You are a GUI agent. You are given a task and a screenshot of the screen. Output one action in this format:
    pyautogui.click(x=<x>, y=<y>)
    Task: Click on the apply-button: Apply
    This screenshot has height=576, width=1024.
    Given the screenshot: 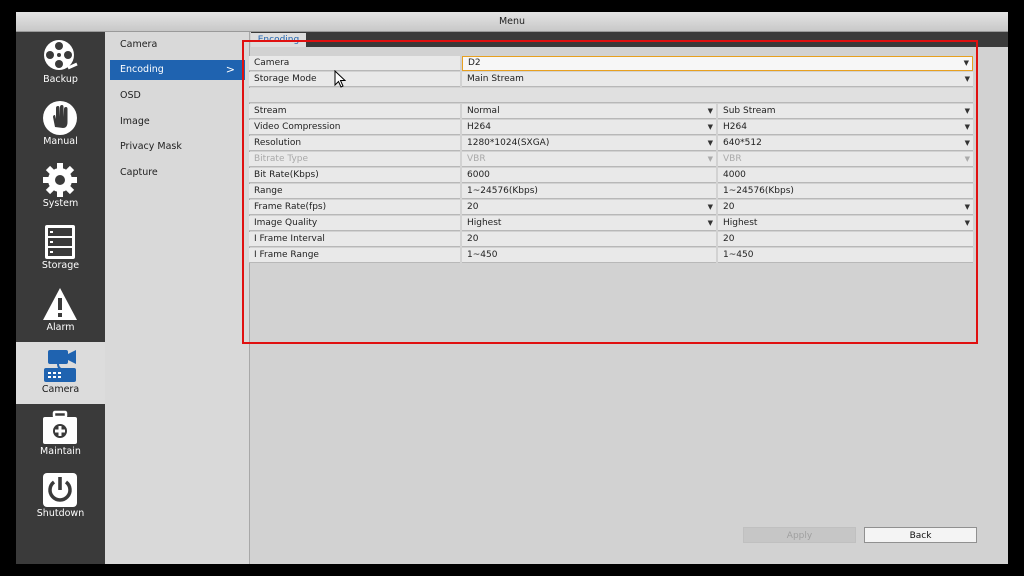 What is the action you would take?
    pyautogui.click(x=799, y=535)
    